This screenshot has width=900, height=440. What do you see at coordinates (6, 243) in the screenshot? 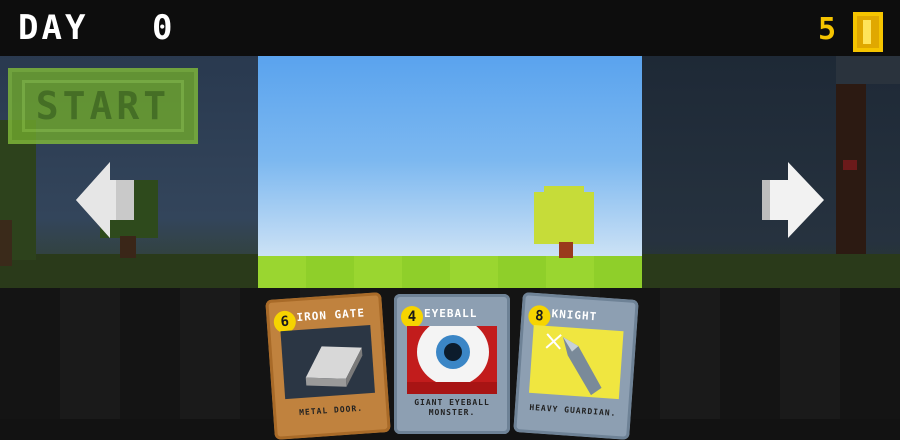
I see `left-bush-trunk` at bounding box center [6, 243].